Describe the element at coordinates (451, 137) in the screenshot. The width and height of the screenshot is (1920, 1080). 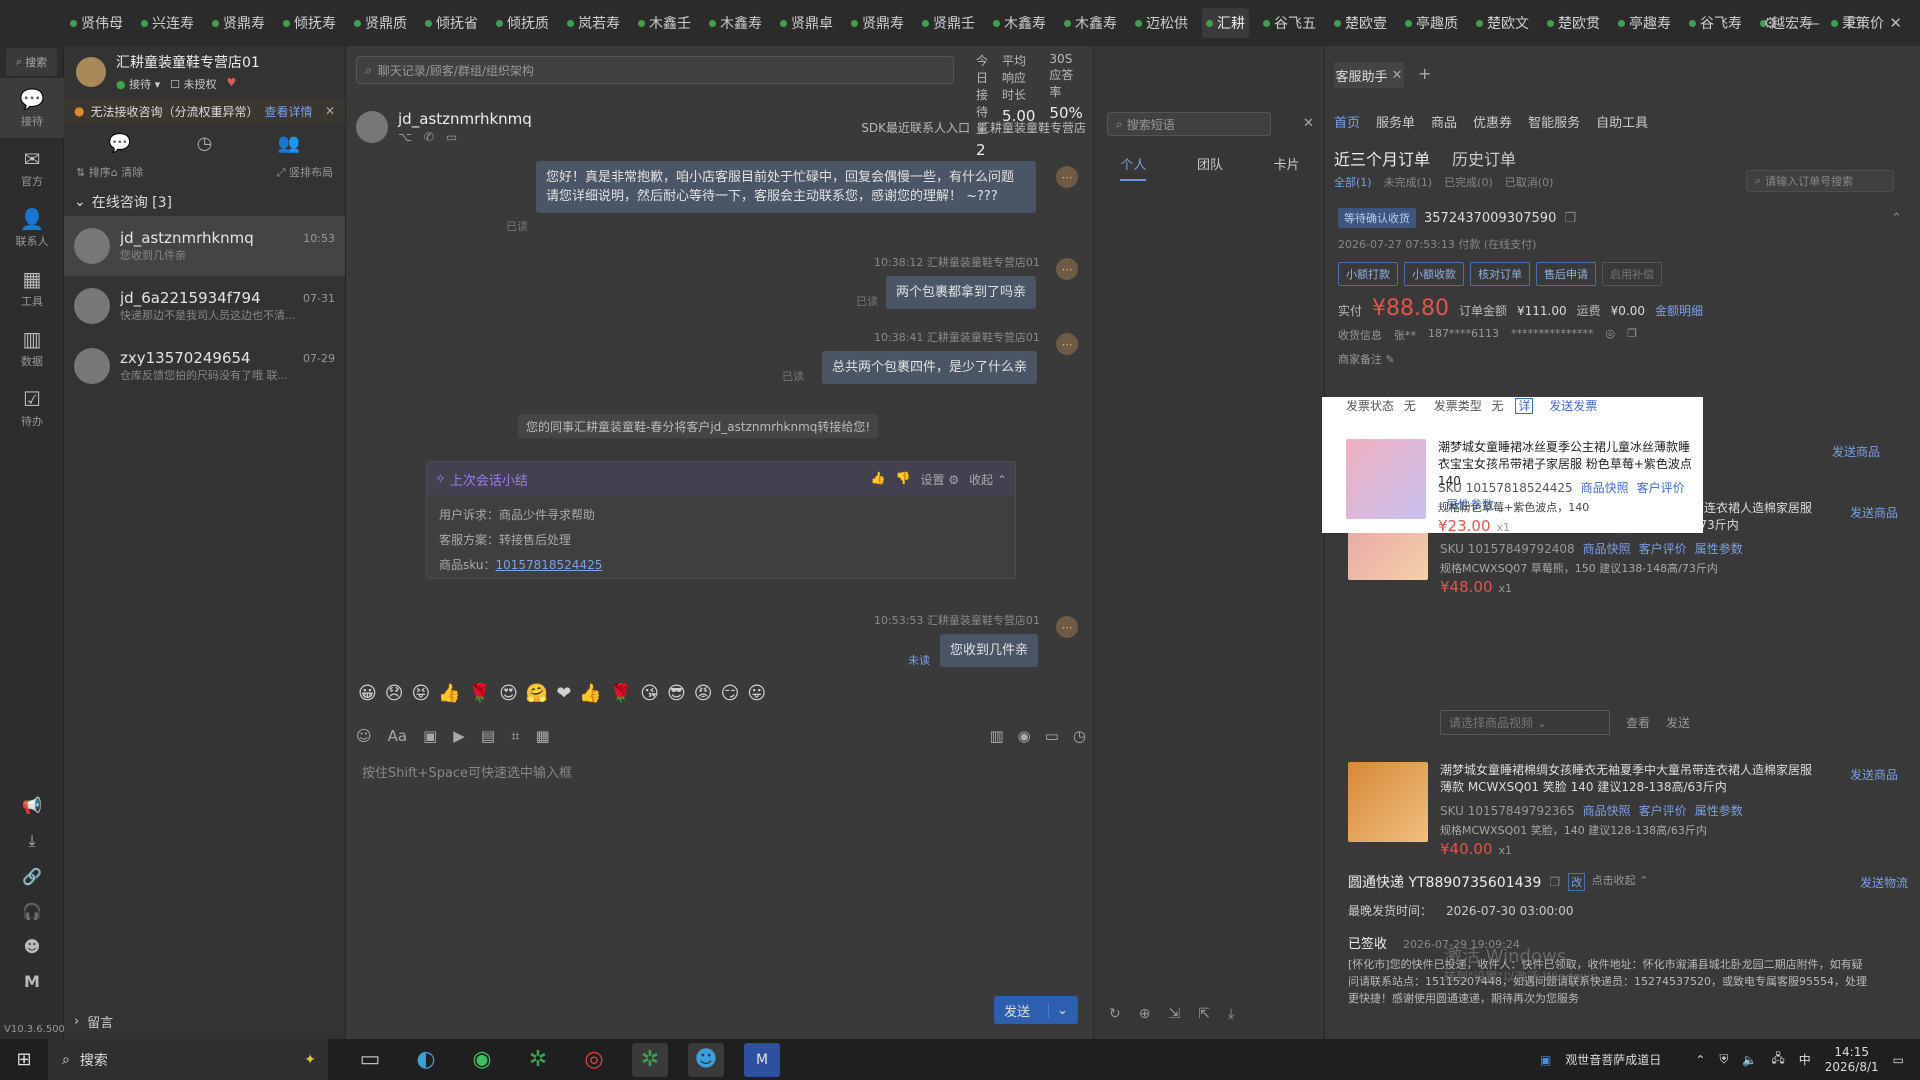
I see `comment-icon: ▭` at that location.